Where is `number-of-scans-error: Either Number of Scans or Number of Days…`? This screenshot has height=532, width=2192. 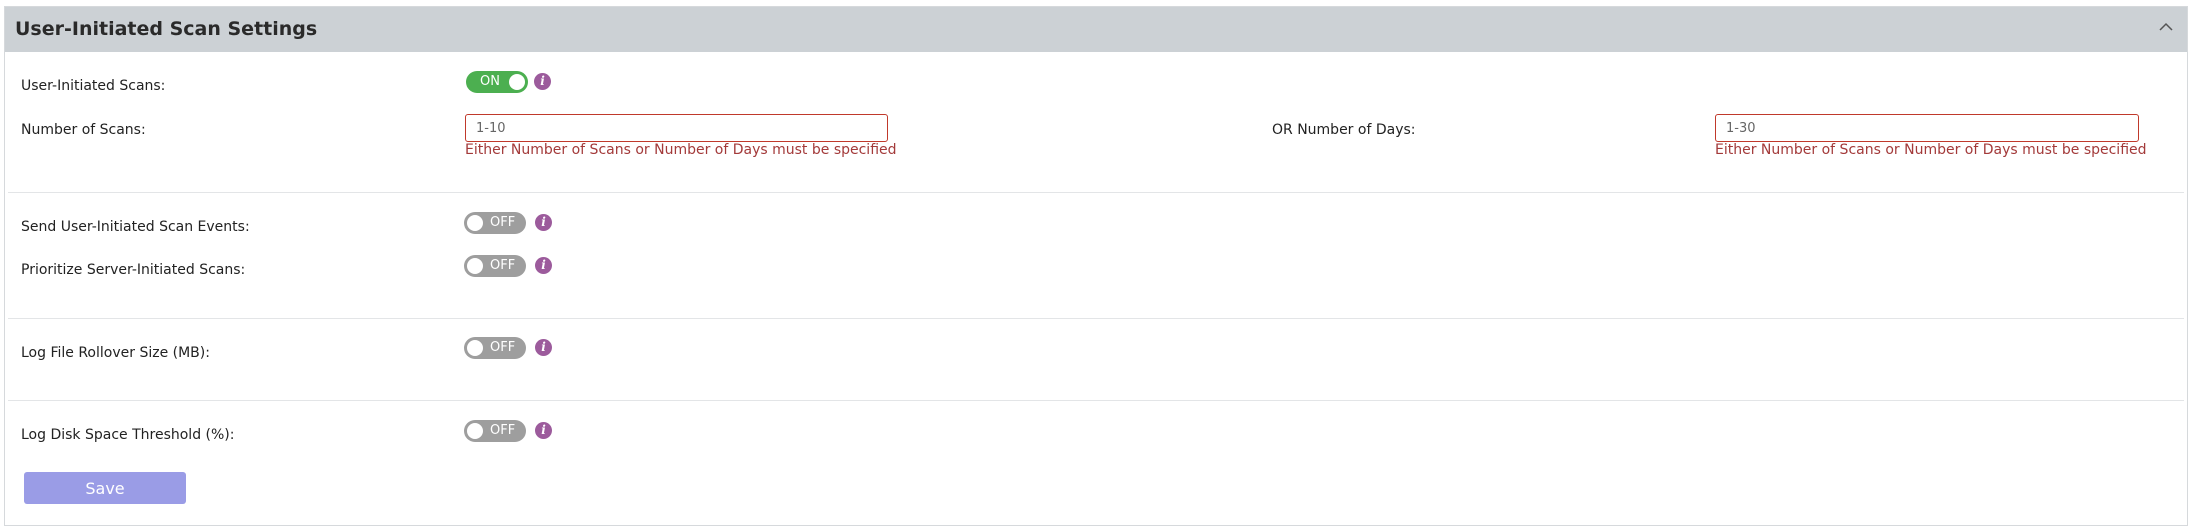 number-of-scans-error: Either Number of Scans or Number of Days… is located at coordinates (681, 150).